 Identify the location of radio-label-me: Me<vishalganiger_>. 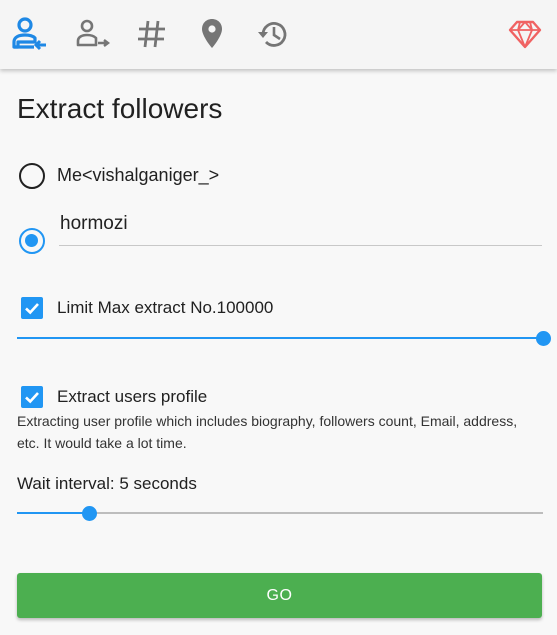
(138, 175).